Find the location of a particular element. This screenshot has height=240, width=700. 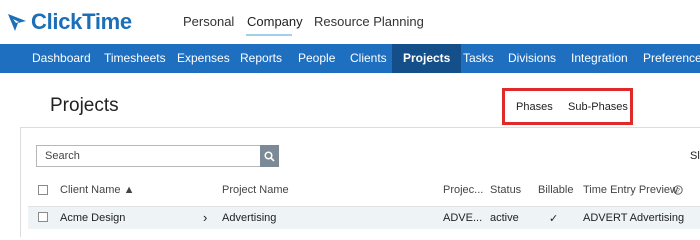

nav-integration: Integration is located at coordinates (599, 58).